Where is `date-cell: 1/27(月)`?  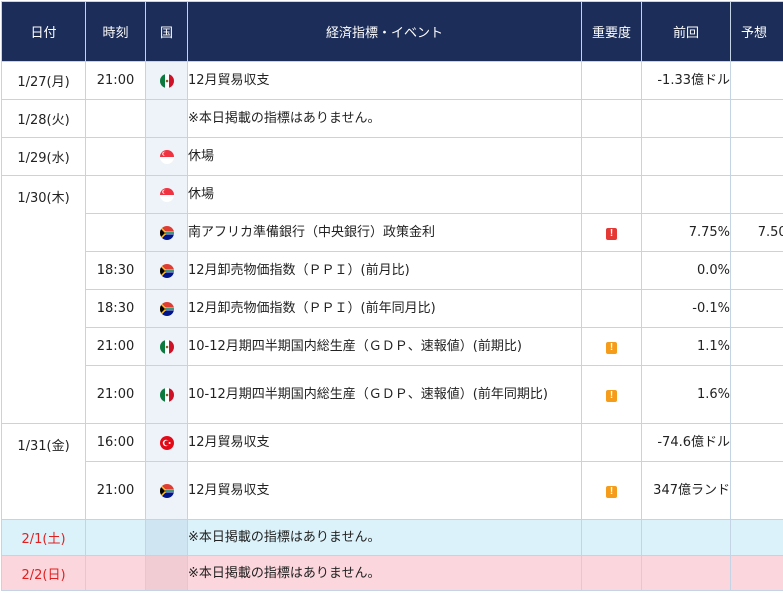
date-cell: 1/27(月) is located at coordinates (43, 80).